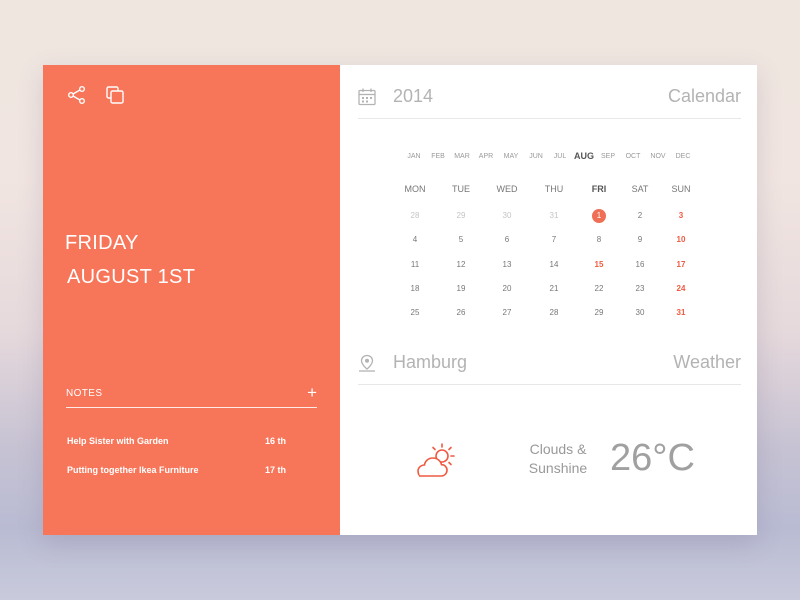  I want to click on note-title: Putting together Ikea Furniture, so click(133, 470).